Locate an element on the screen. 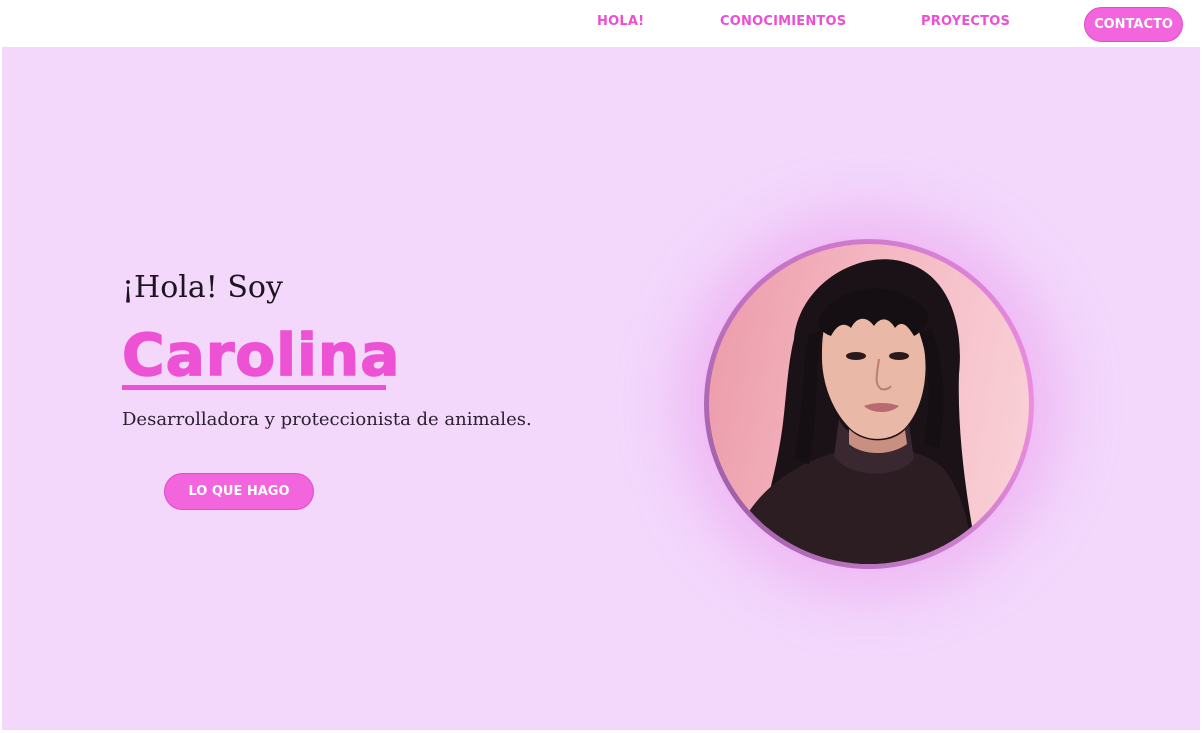 The width and height of the screenshot is (1202, 733). profile-photo is located at coordinates (869, 404).